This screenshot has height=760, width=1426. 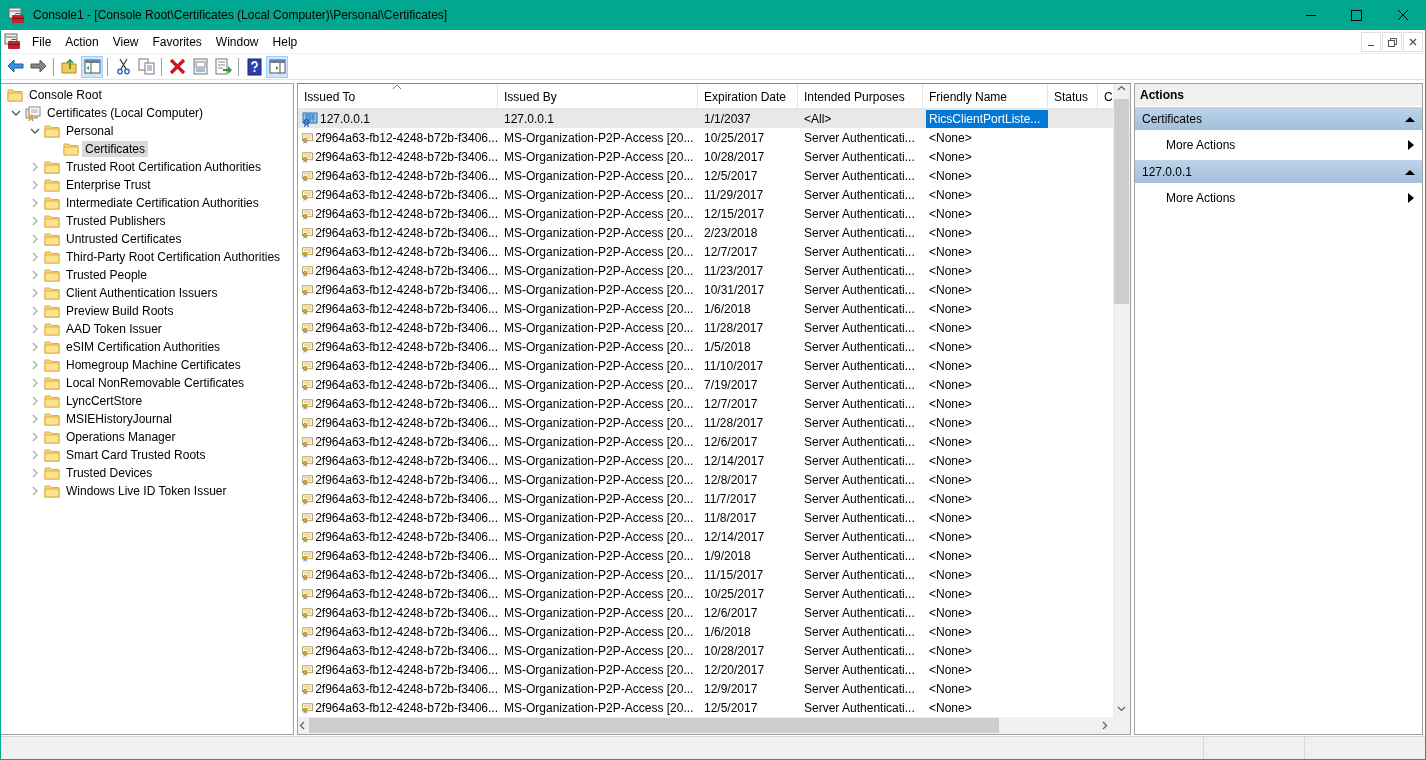 What do you see at coordinates (109, 473) in the screenshot?
I see `tree-item: Trusted Devices` at bounding box center [109, 473].